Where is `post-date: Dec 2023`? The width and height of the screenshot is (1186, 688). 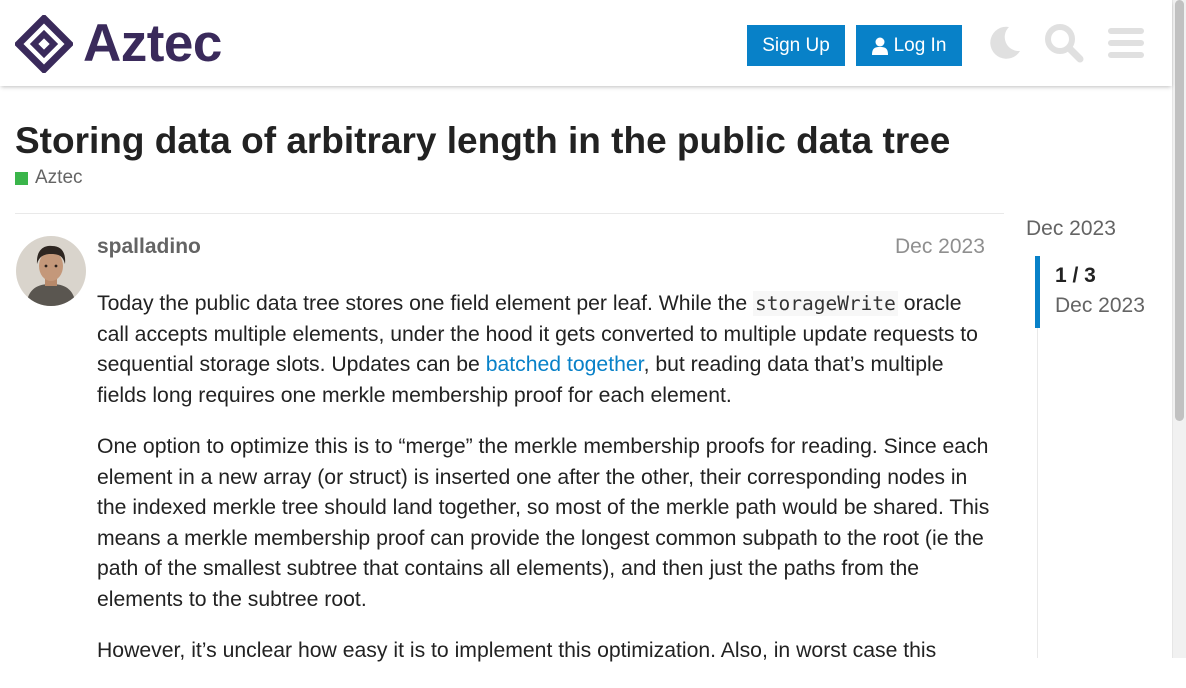
post-date: Dec 2023 is located at coordinates (940, 247).